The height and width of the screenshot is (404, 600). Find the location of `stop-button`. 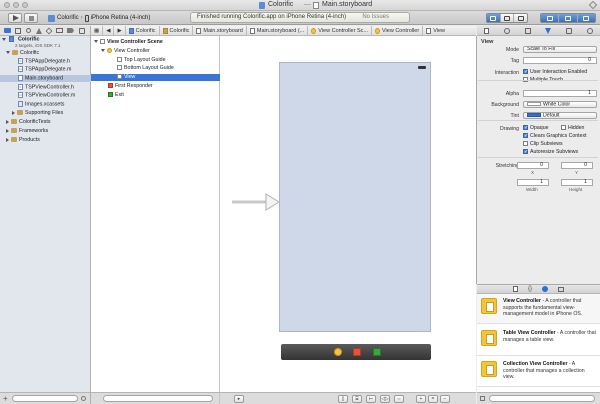

stop-button is located at coordinates (31, 18).